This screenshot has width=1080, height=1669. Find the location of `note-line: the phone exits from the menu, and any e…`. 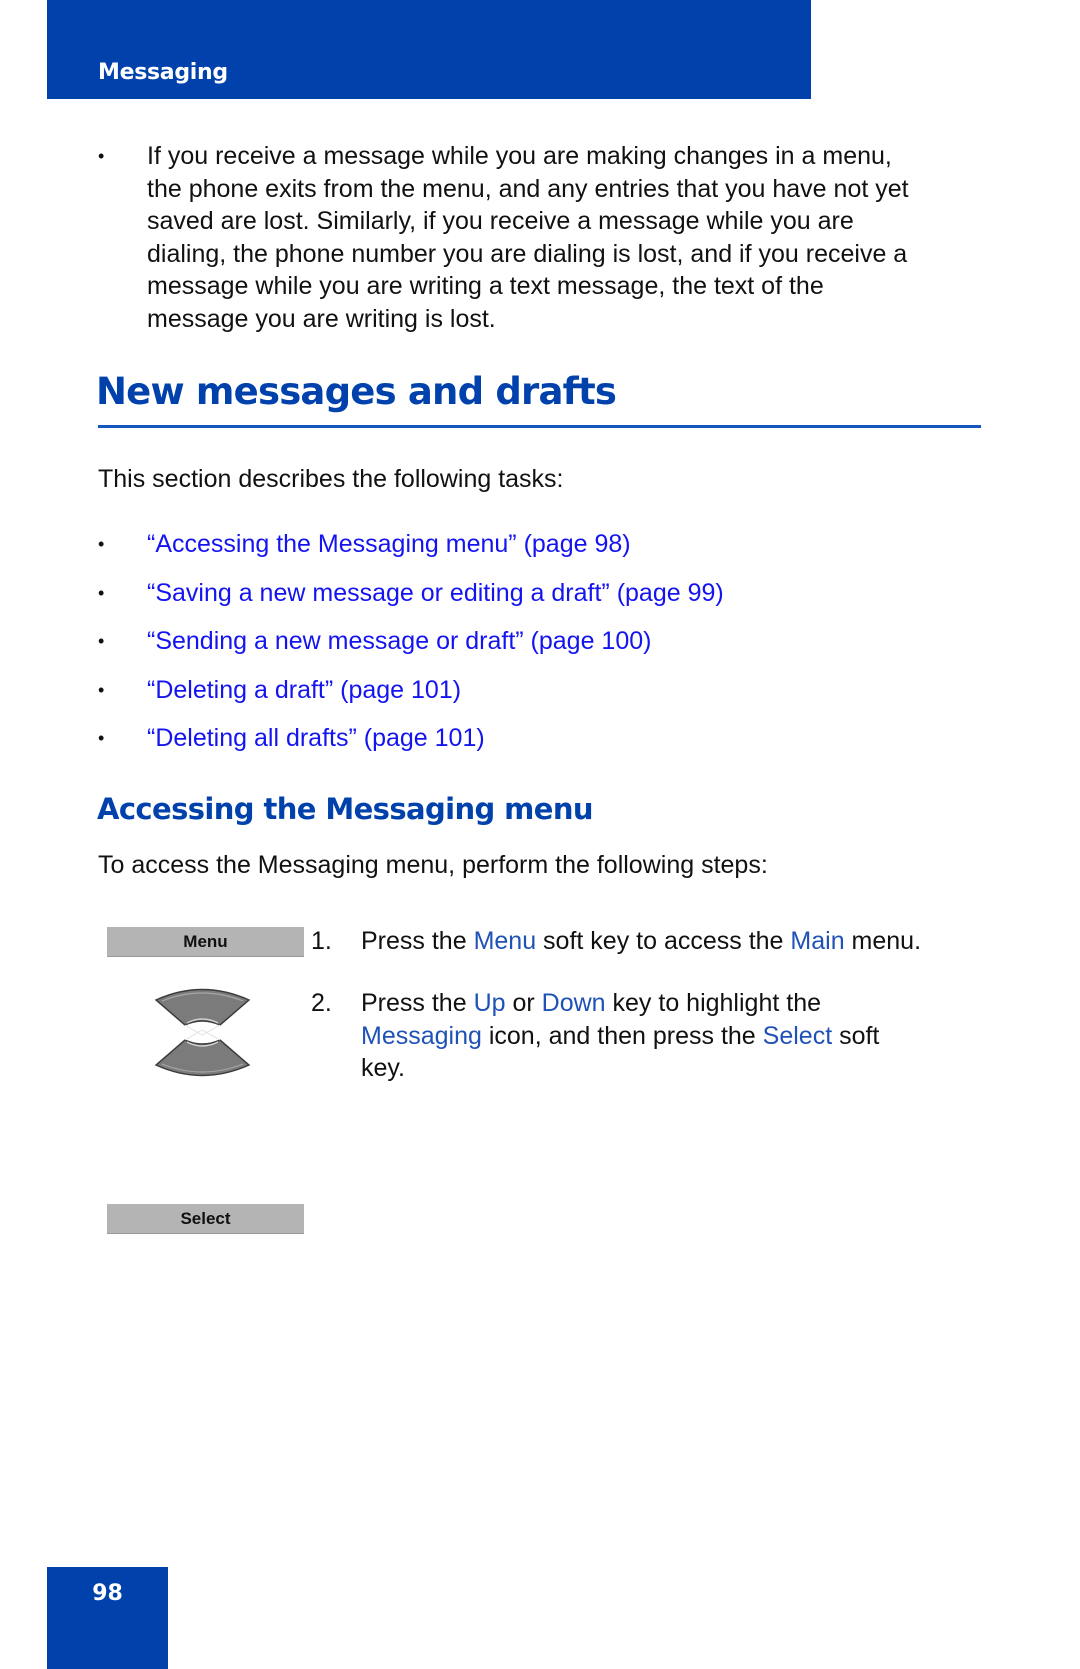

note-line: the phone exits from the menu, and any e… is located at coordinates (528, 188).